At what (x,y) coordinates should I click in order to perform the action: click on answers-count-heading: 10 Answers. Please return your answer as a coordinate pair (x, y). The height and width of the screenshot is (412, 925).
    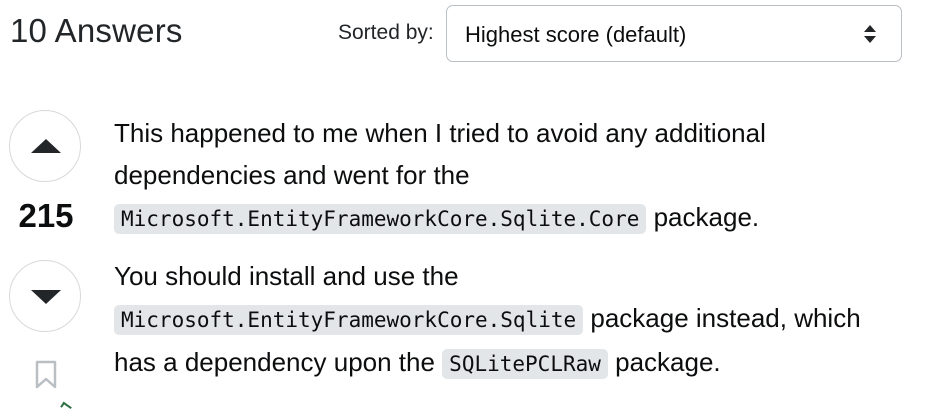
    Looking at the image, I should click on (96, 30).